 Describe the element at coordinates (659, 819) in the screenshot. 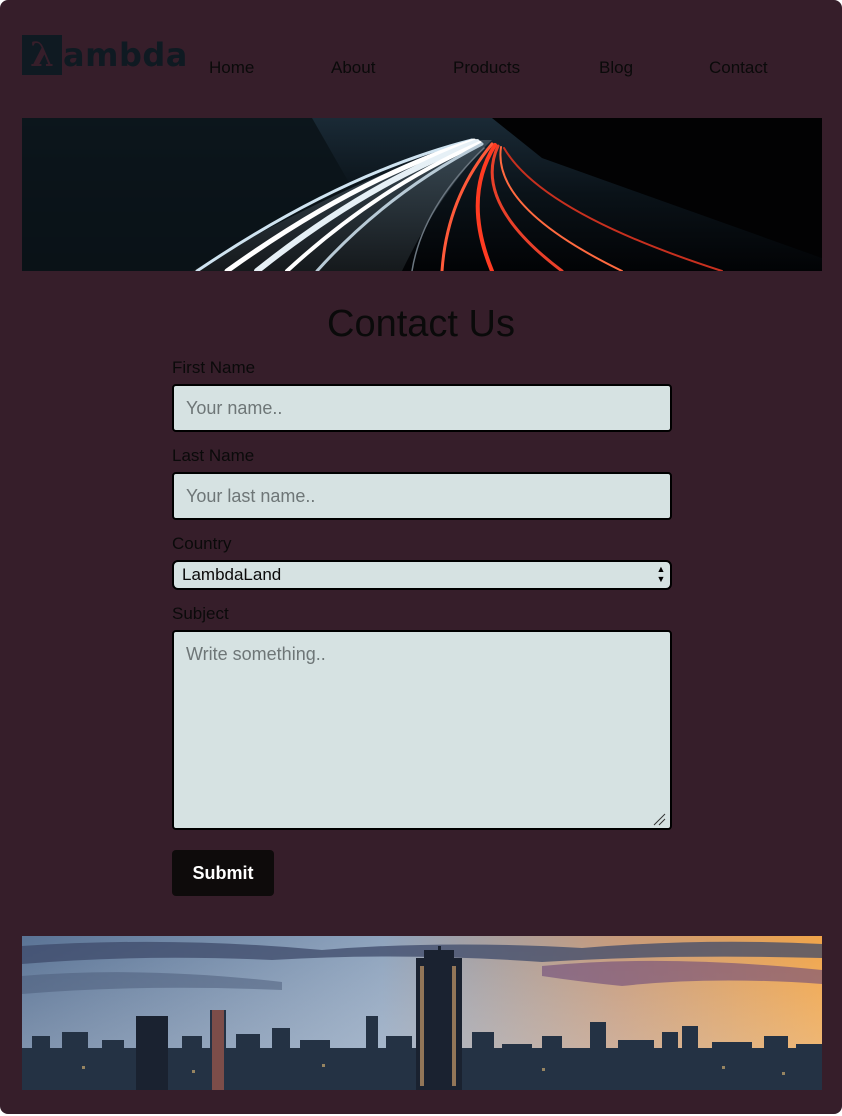

I see `resize-grip-icon` at that location.